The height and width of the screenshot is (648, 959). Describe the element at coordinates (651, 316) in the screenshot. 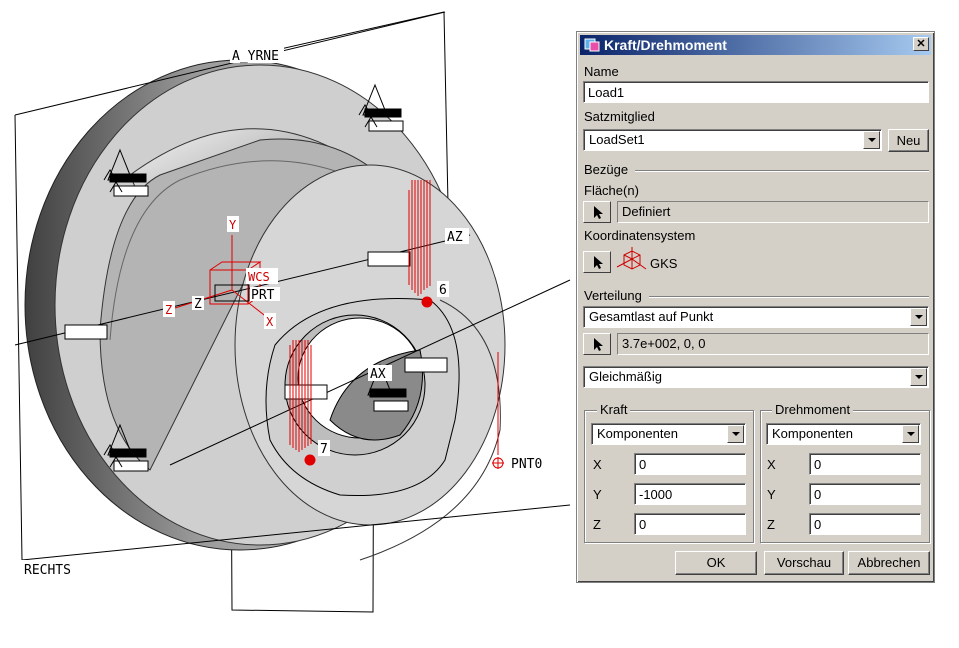

I see `distribution-value: Gesamtlast auf Punkt` at that location.